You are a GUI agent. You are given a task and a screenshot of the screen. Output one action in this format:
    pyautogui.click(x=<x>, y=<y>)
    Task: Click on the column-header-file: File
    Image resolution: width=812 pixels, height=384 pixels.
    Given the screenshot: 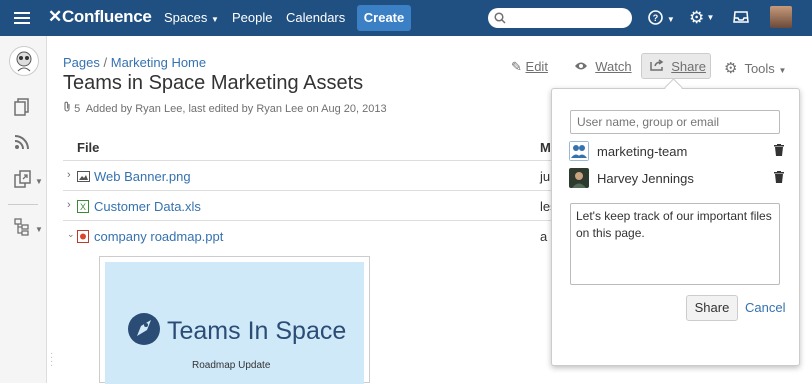 What is the action you would take?
    pyautogui.click(x=88, y=147)
    